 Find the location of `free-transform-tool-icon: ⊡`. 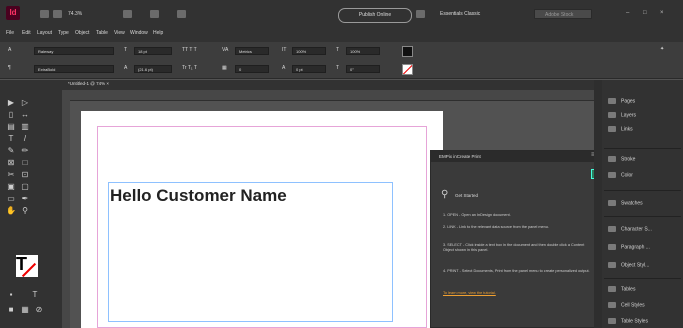

free-transform-tool-icon: ⊡ is located at coordinates (25, 174).